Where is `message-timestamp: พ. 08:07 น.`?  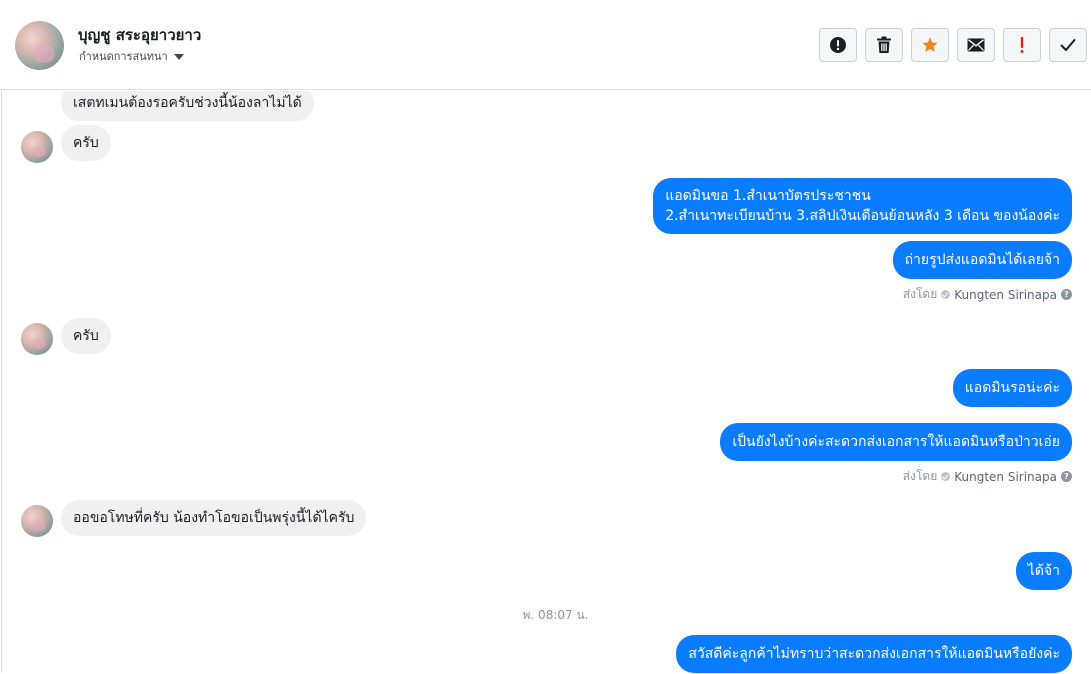
message-timestamp: พ. 08:07 น. is located at coordinates (555, 615).